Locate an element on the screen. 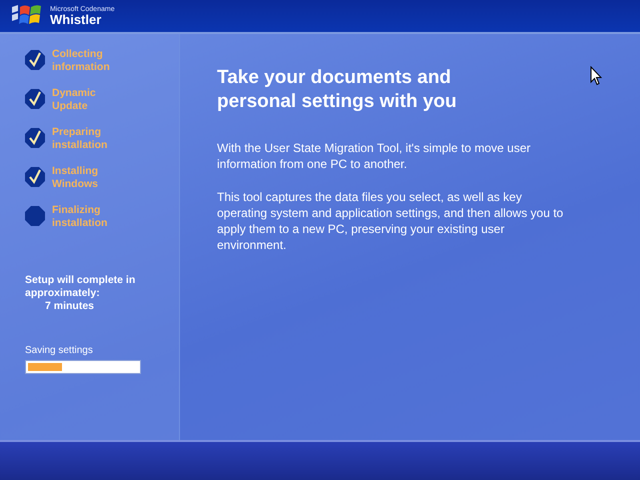 The image size is (640, 480). mouse-pointer-icon is located at coordinates (596, 76).